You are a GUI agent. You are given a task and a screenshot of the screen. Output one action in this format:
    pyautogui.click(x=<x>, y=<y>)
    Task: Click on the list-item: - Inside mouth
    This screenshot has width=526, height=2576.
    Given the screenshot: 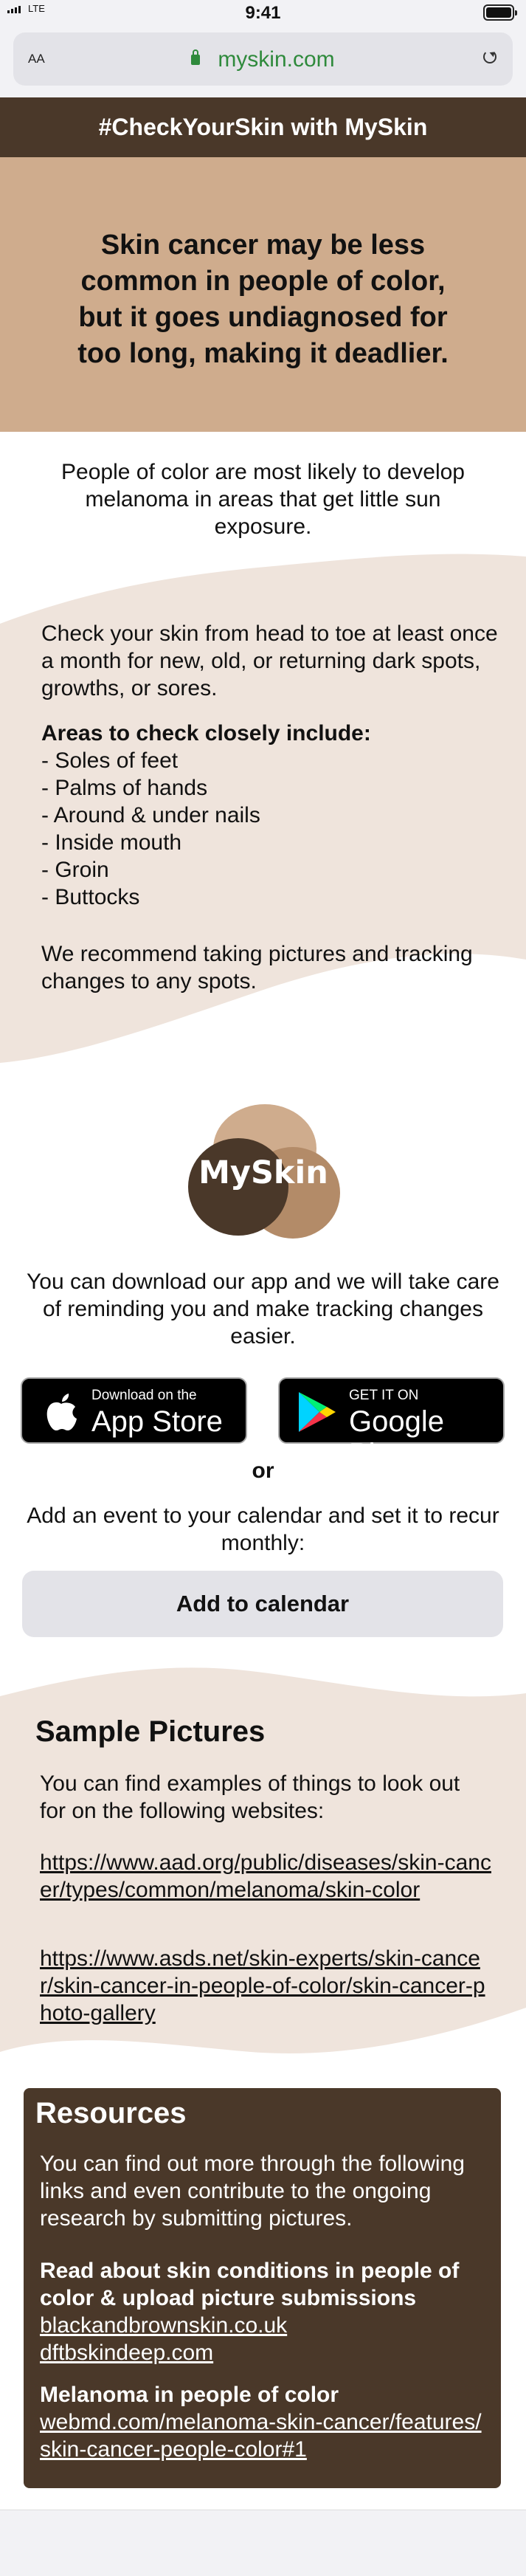 What is the action you would take?
    pyautogui.click(x=112, y=843)
    